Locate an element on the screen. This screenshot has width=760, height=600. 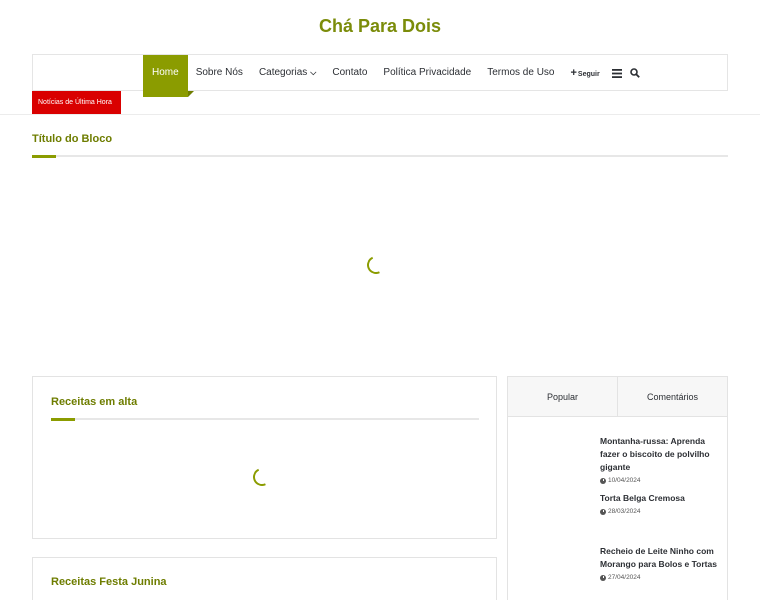
nav-item-sobre: Sobre Nós is located at coordinates (219, 73).